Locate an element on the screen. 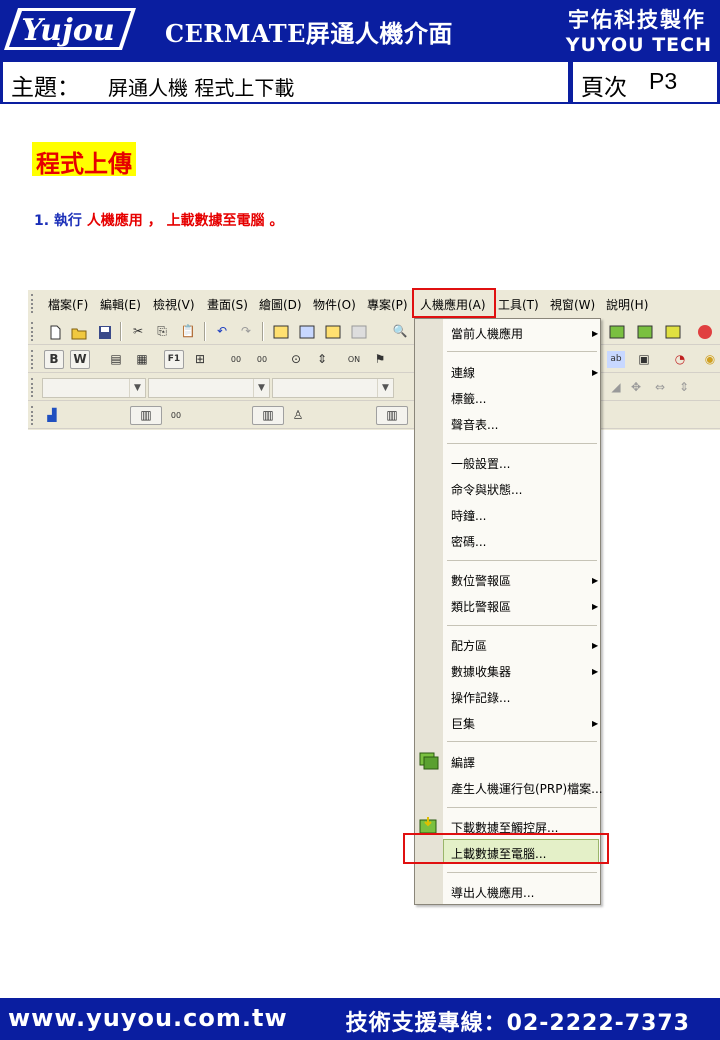 The height and width of the screenshot is (1040, 720). user-icon: ♙ is located at coordinates (298, 415).